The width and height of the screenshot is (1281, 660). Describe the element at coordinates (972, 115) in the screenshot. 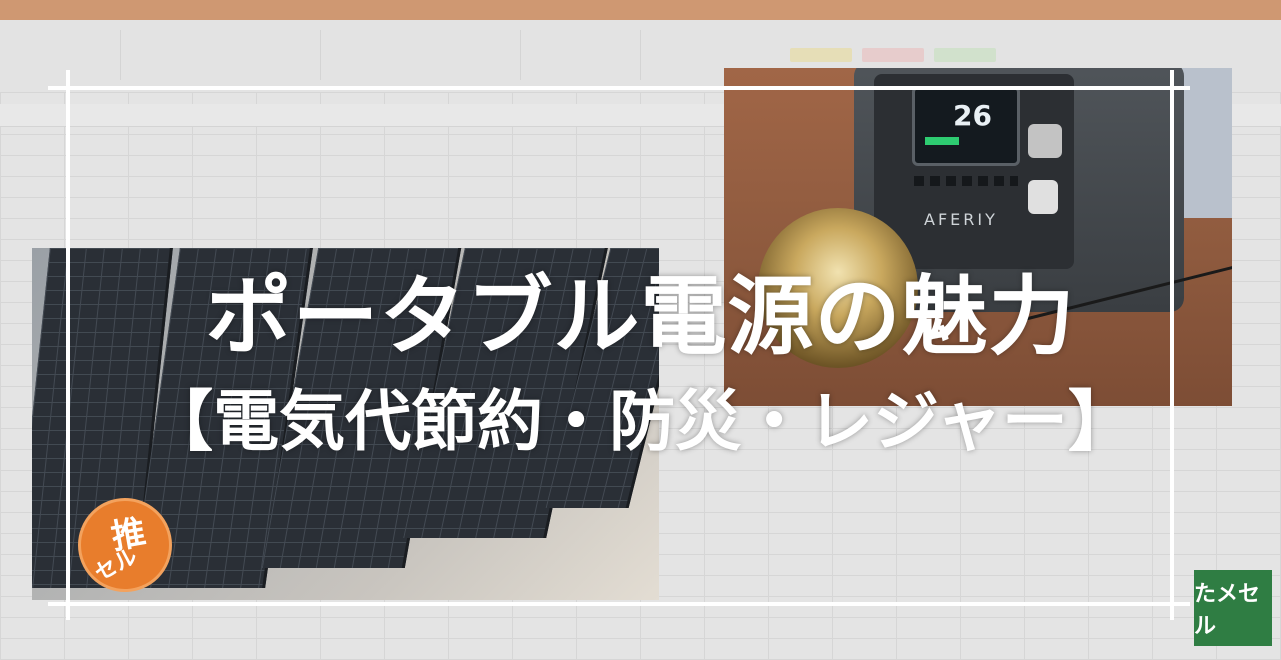

I see `lcd-value: 26` at that location.